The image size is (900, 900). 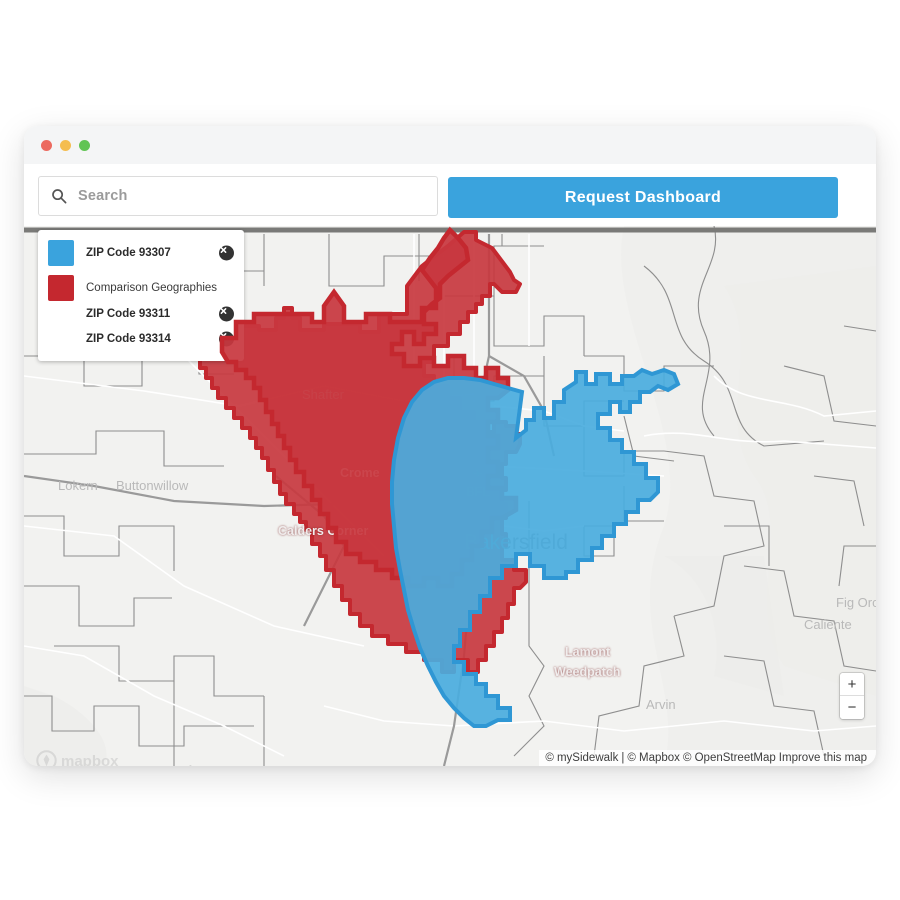 I want to click on window-titlebar, so click(x=450, y=145).